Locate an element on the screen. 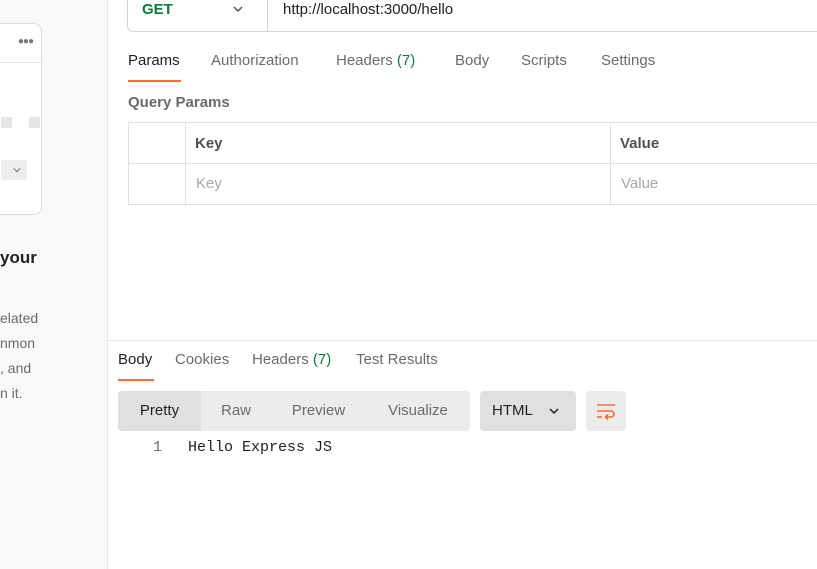 The width and height of the screenshot is (817, 569). response-divider is located at coordinates (462, 340).